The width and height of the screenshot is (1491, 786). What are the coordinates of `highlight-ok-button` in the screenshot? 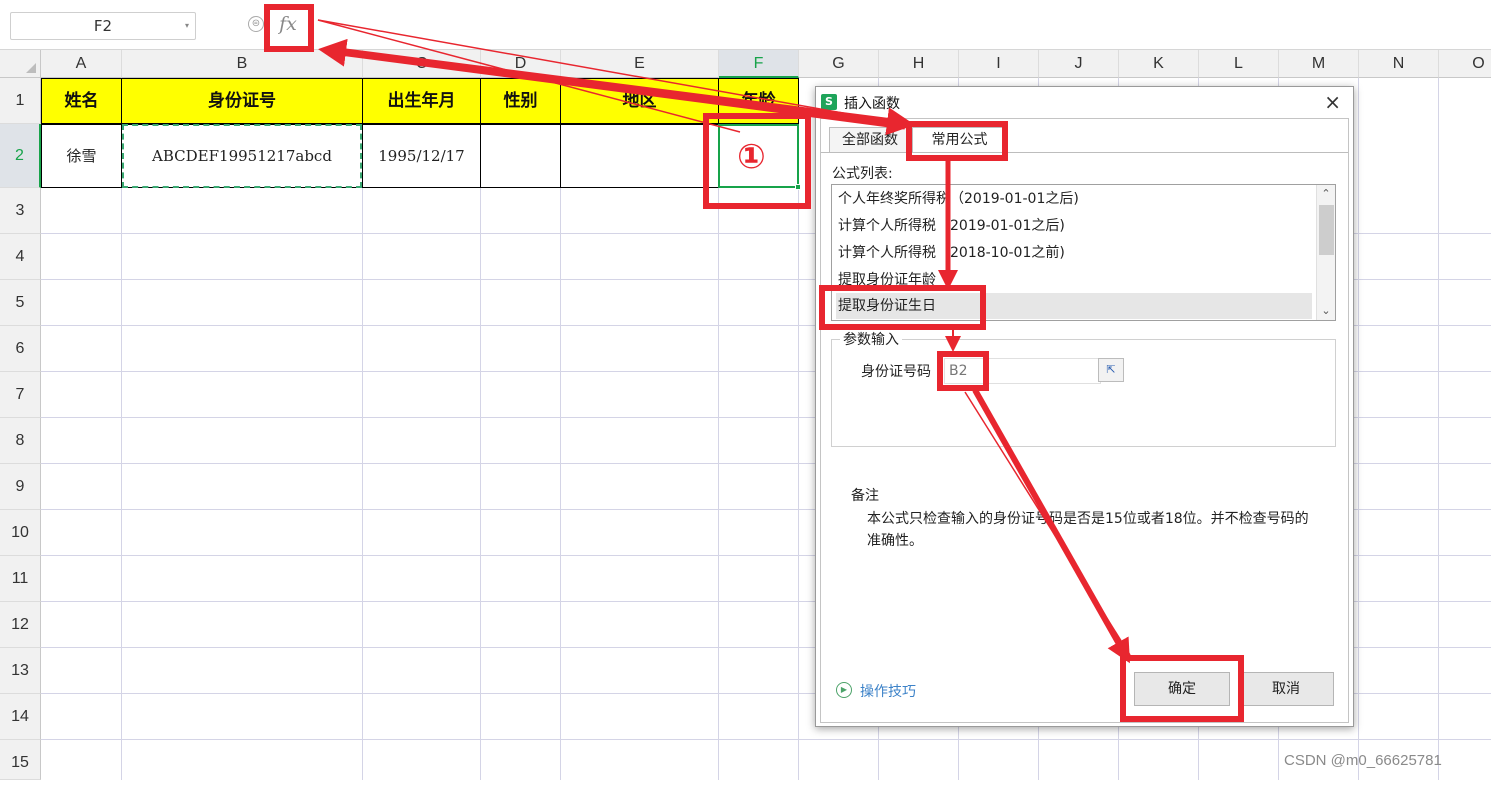 It's located at (1182, 688).